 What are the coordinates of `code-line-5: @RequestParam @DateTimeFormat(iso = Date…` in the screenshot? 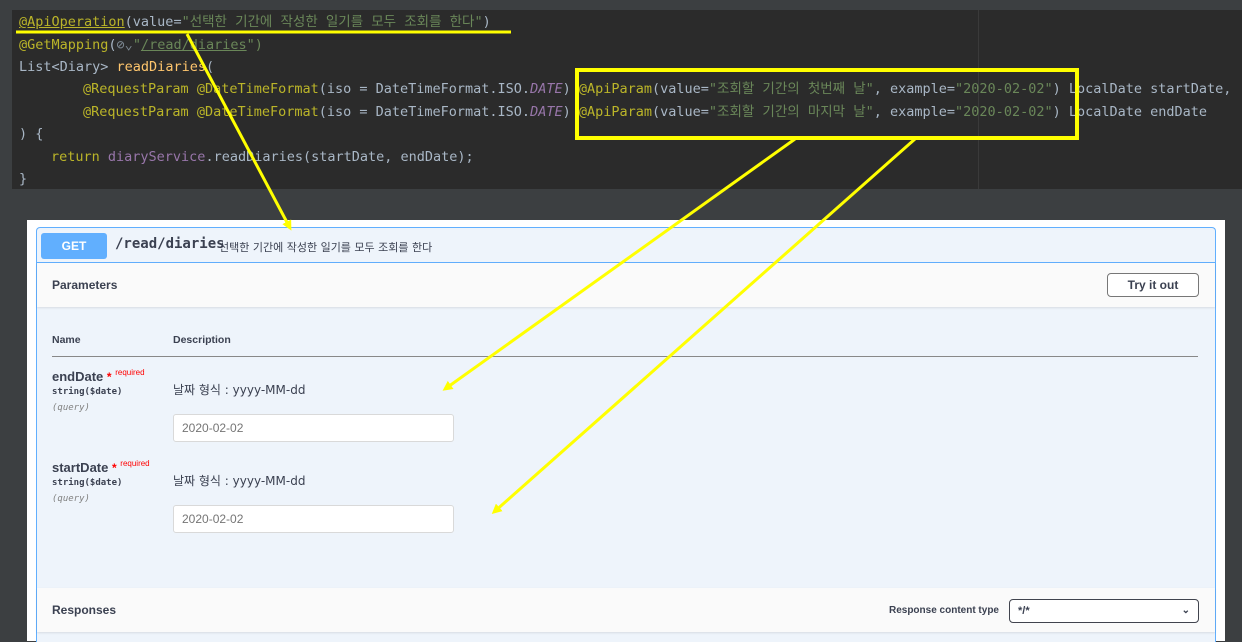 It's located at (645, 112).